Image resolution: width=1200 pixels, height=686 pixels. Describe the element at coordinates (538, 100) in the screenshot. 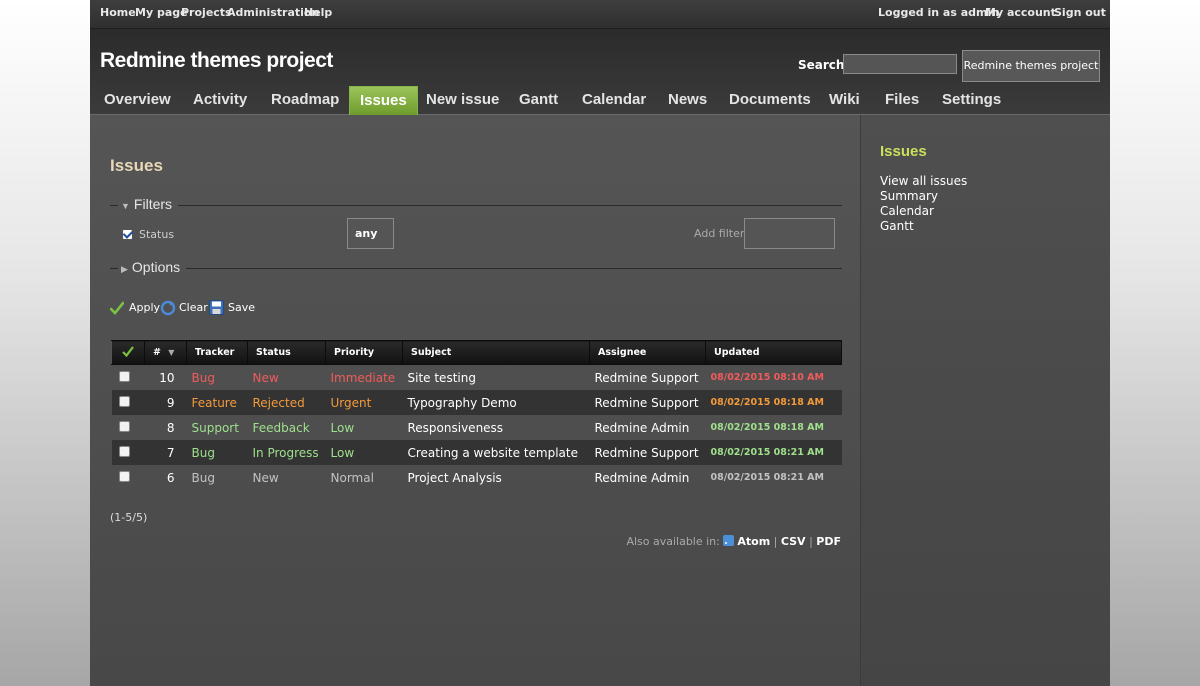

I see `tab-gantt: Gantt` at that location.